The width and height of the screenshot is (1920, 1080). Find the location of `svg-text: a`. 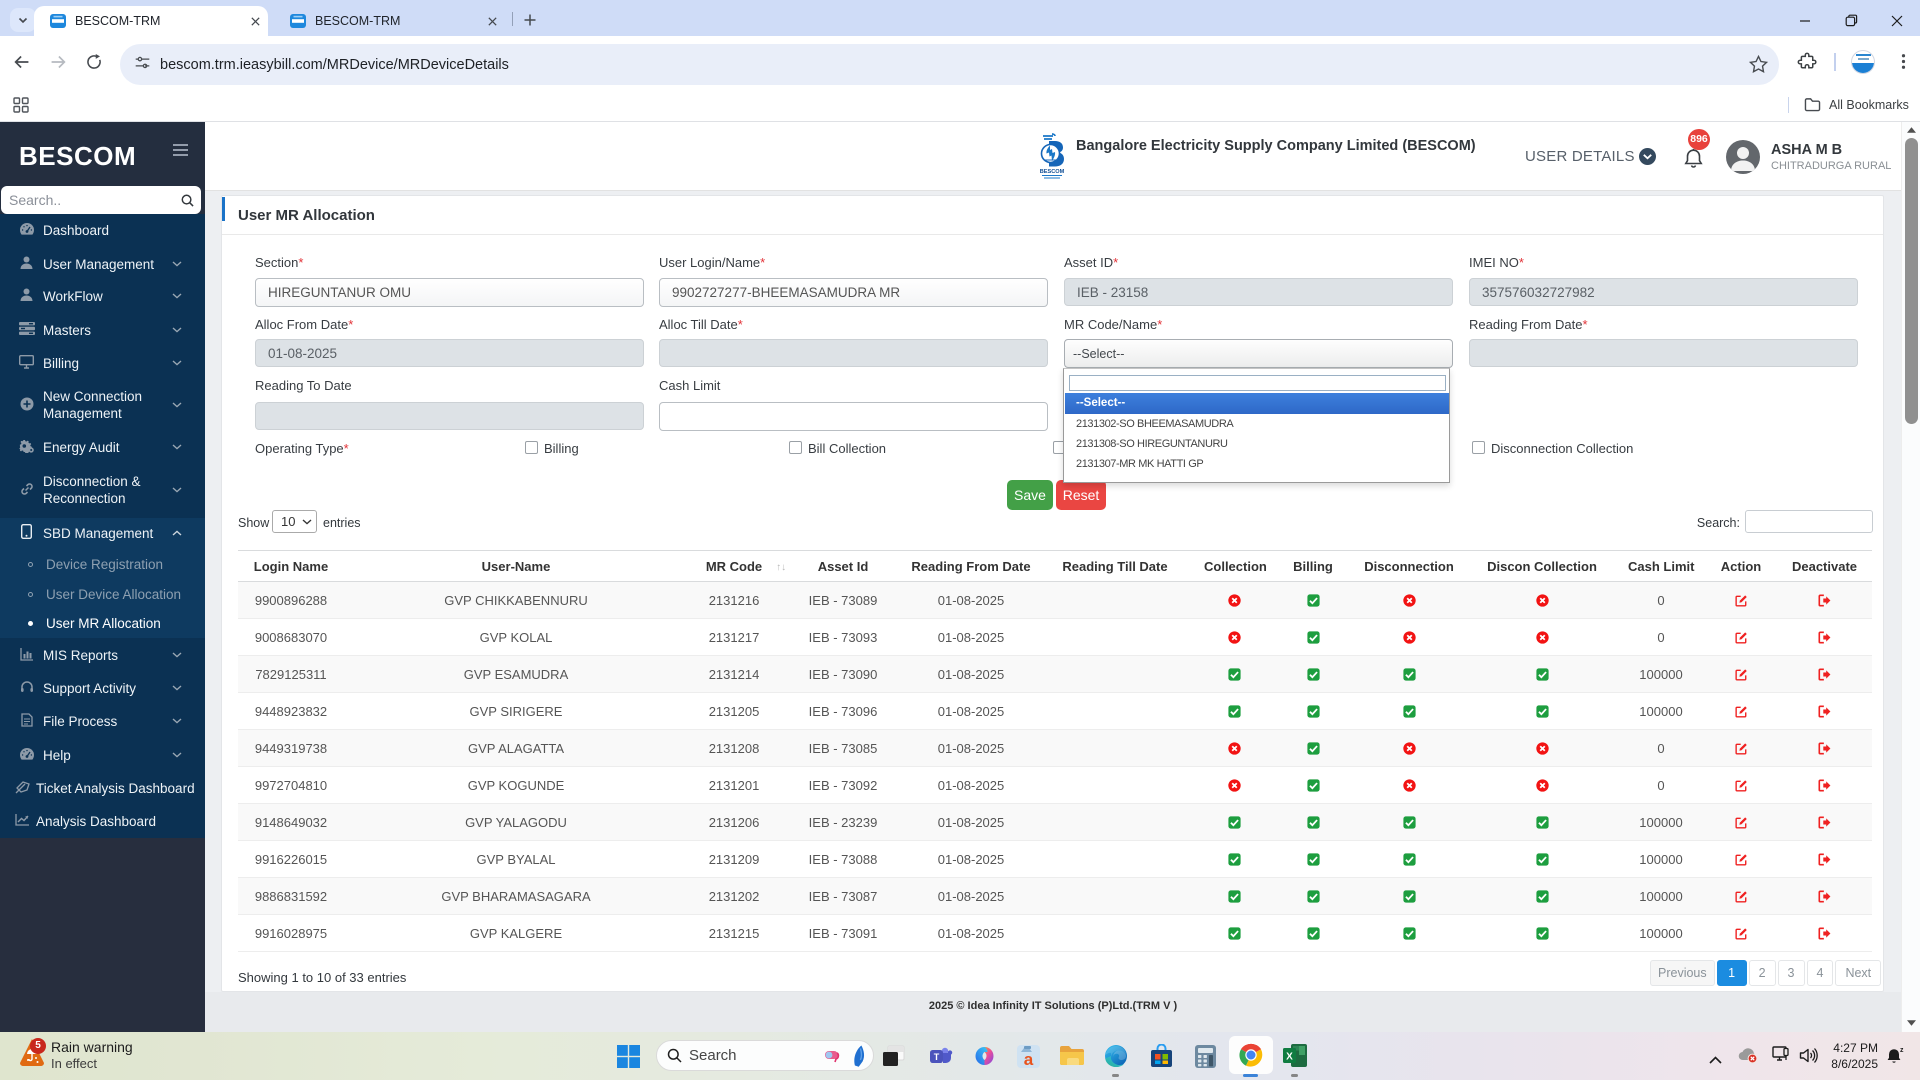

svg-text: a is located at coordinates (1029, 1059).